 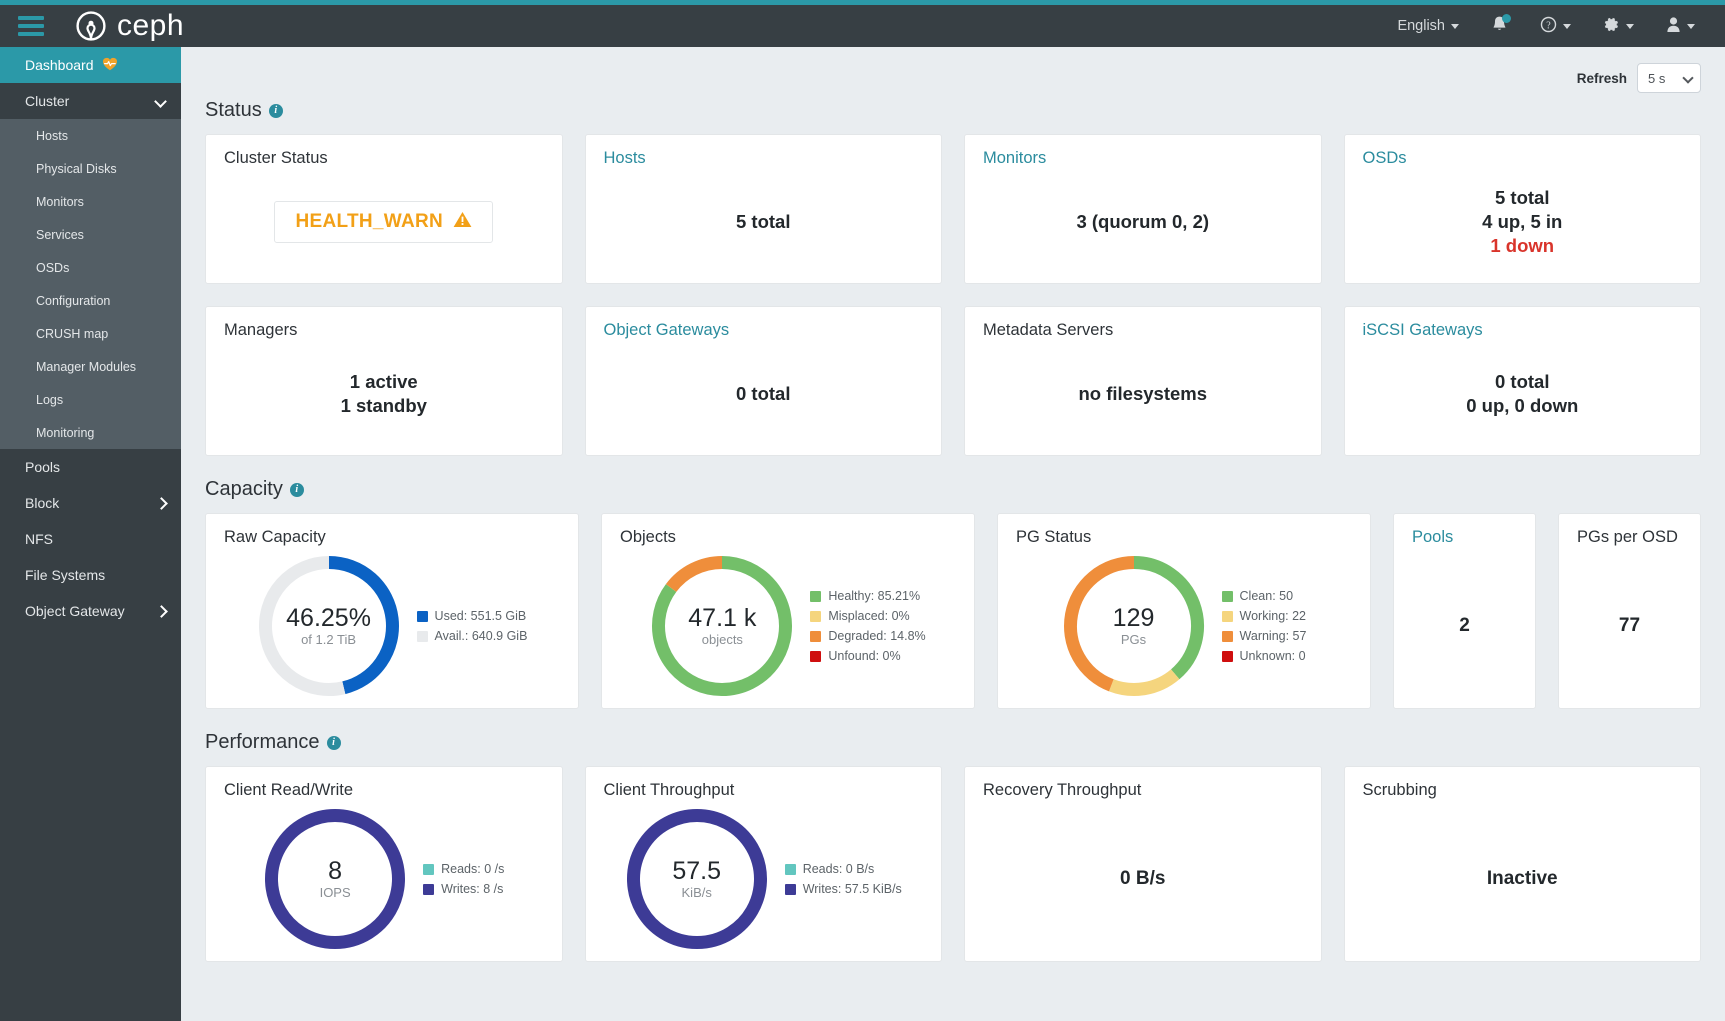 I want to click on card-title: Managers, so click(x=261, y=330).